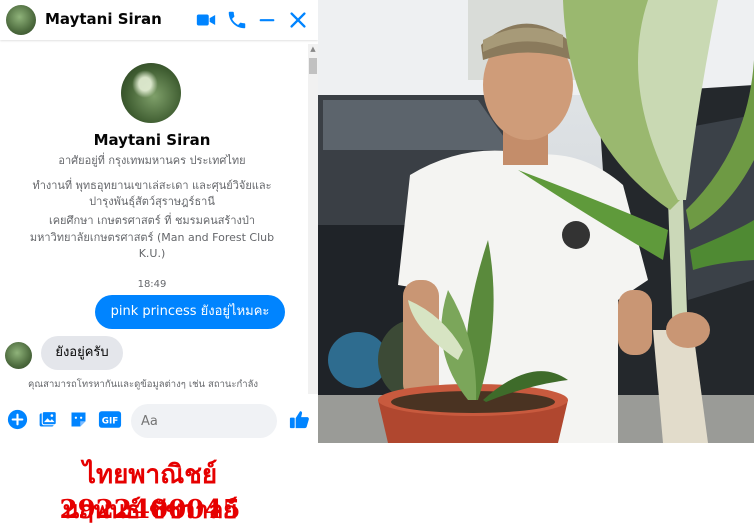  I want to click on scrollbar-thumb, so click(313, 66).